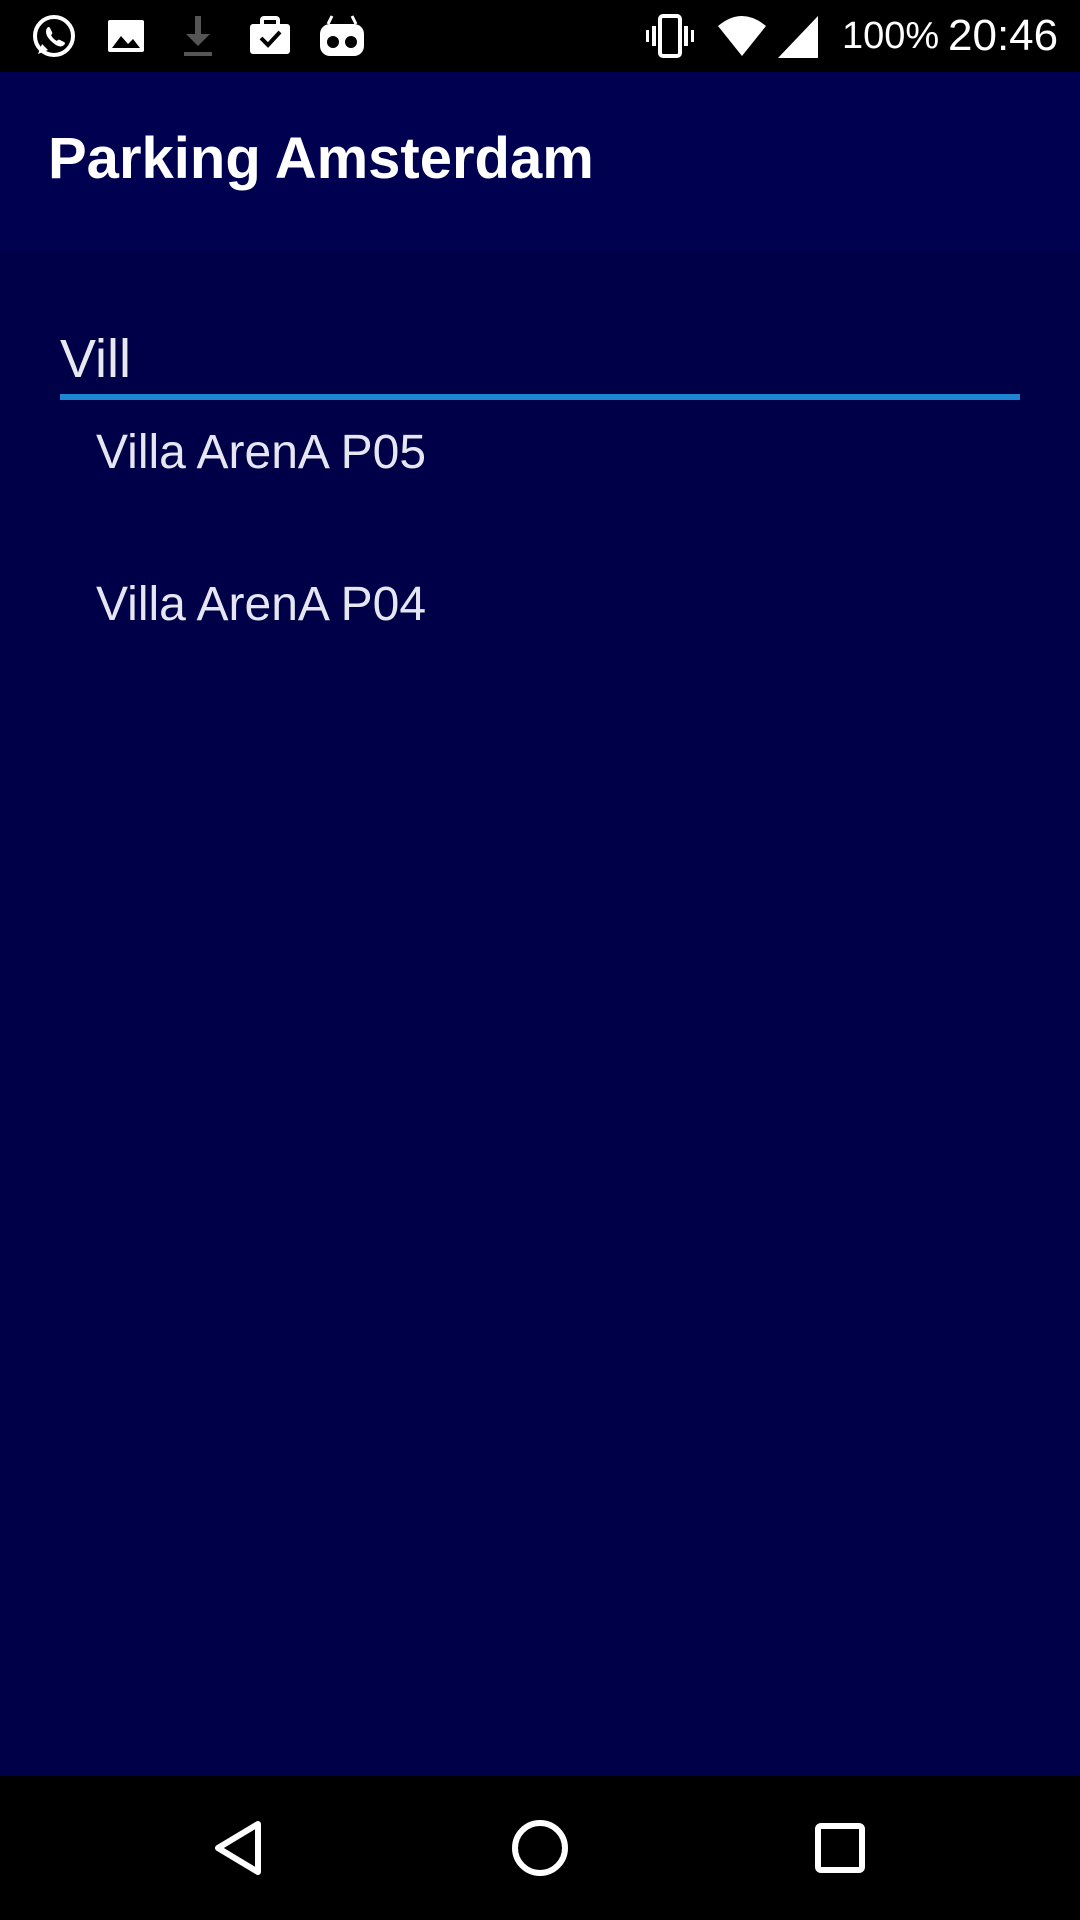 The height and width of the screenshot is (1920, 1080). I want to click on voicemail-robot-icon, so click(342, 36).